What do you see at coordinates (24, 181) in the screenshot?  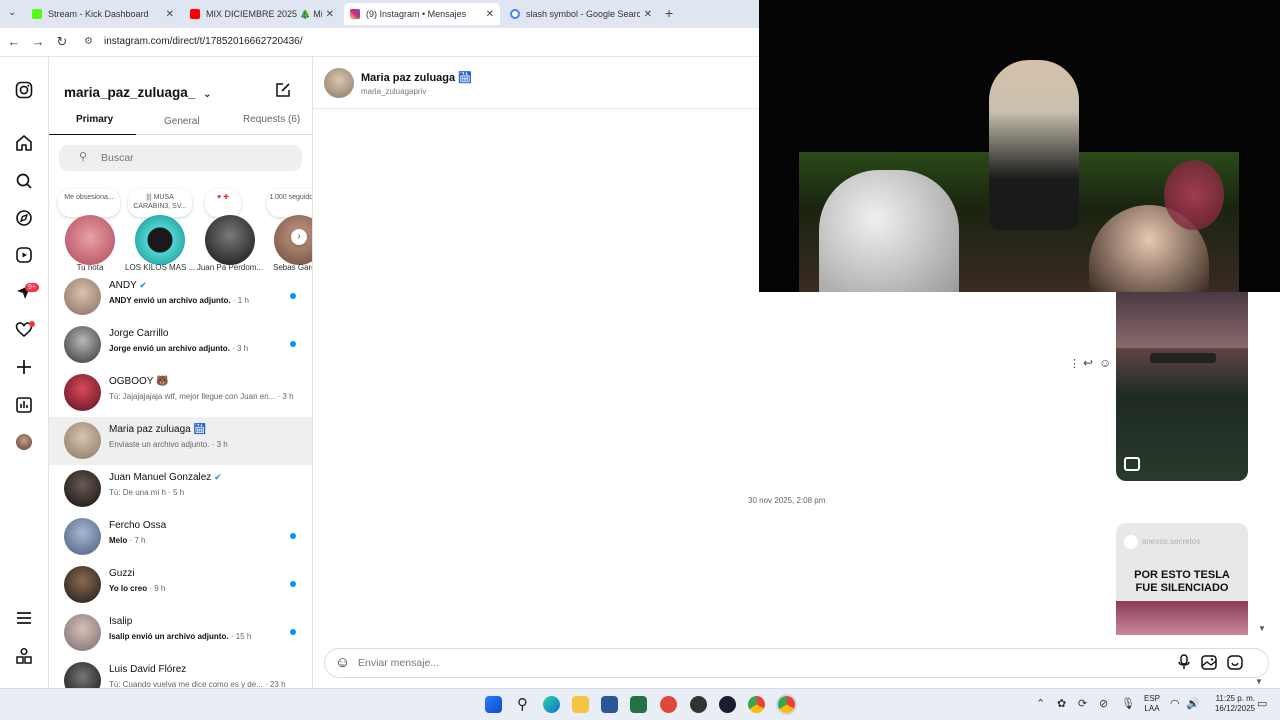 I see `search-icon` at bounding box center [24, 181].